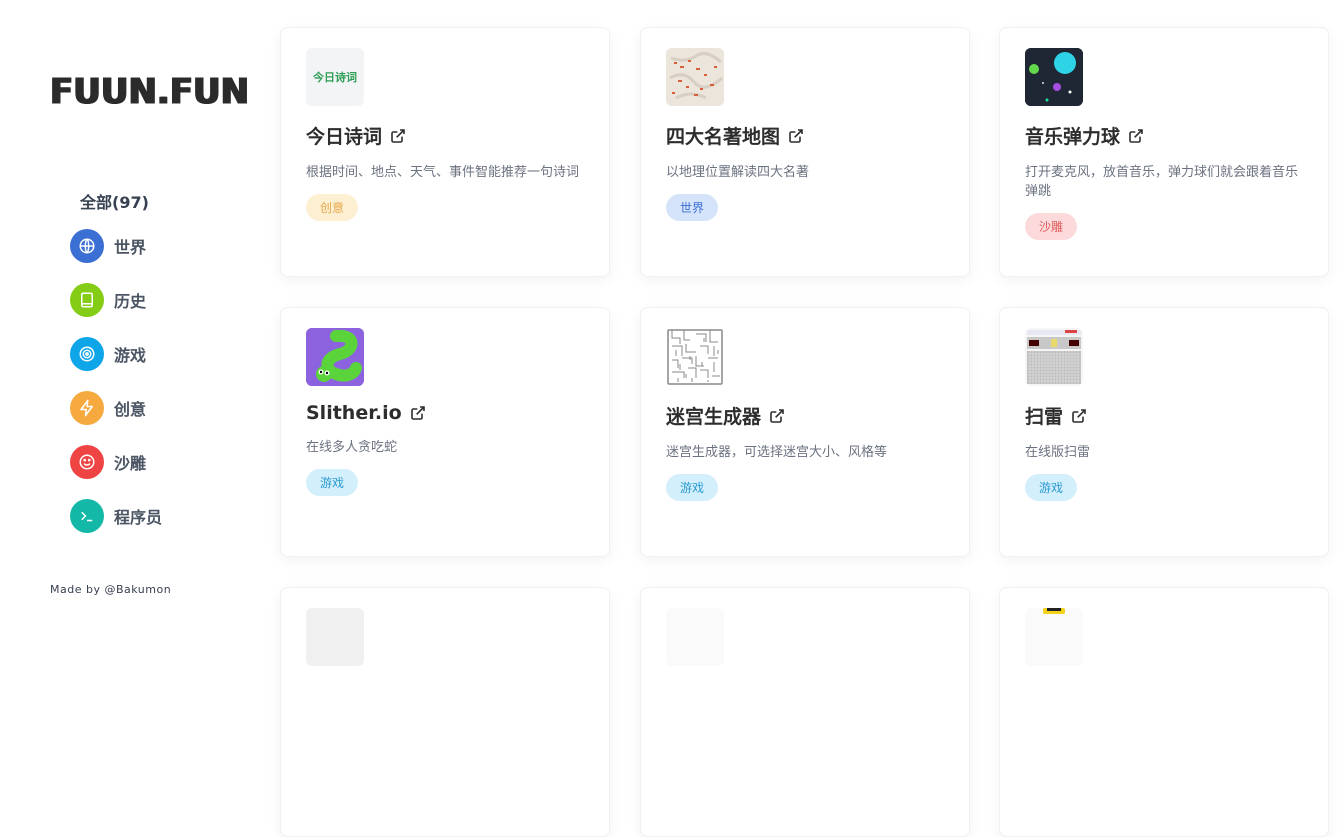 This screenshot has height=837, width=1340. What do you see at coordinates (87, 246) in the screenshot?
I see `globe-icon` at bounding box center [87, 246].